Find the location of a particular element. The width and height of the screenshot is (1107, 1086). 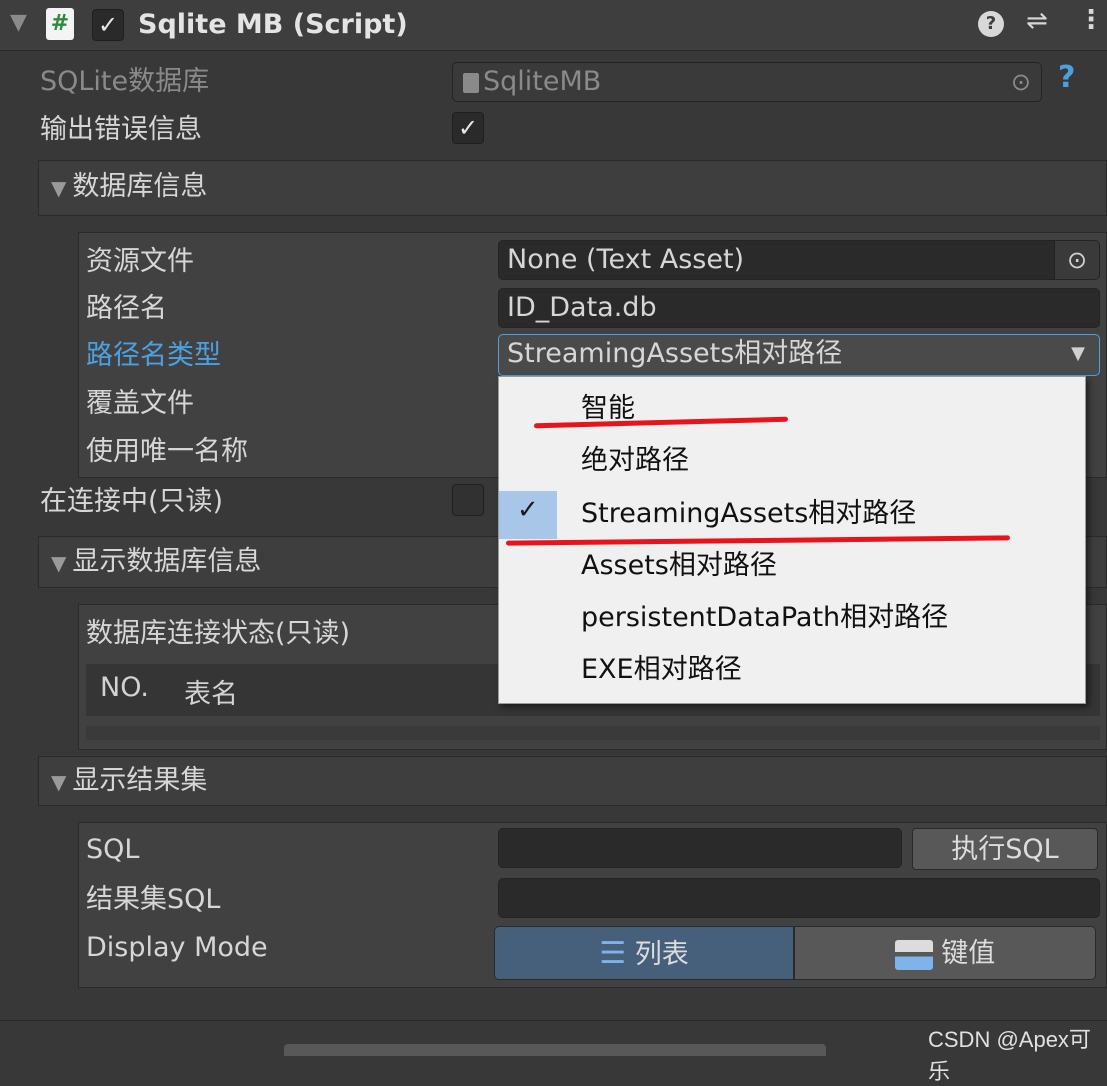

path-name-label: 路径名 is located at coordinates (126, 308).